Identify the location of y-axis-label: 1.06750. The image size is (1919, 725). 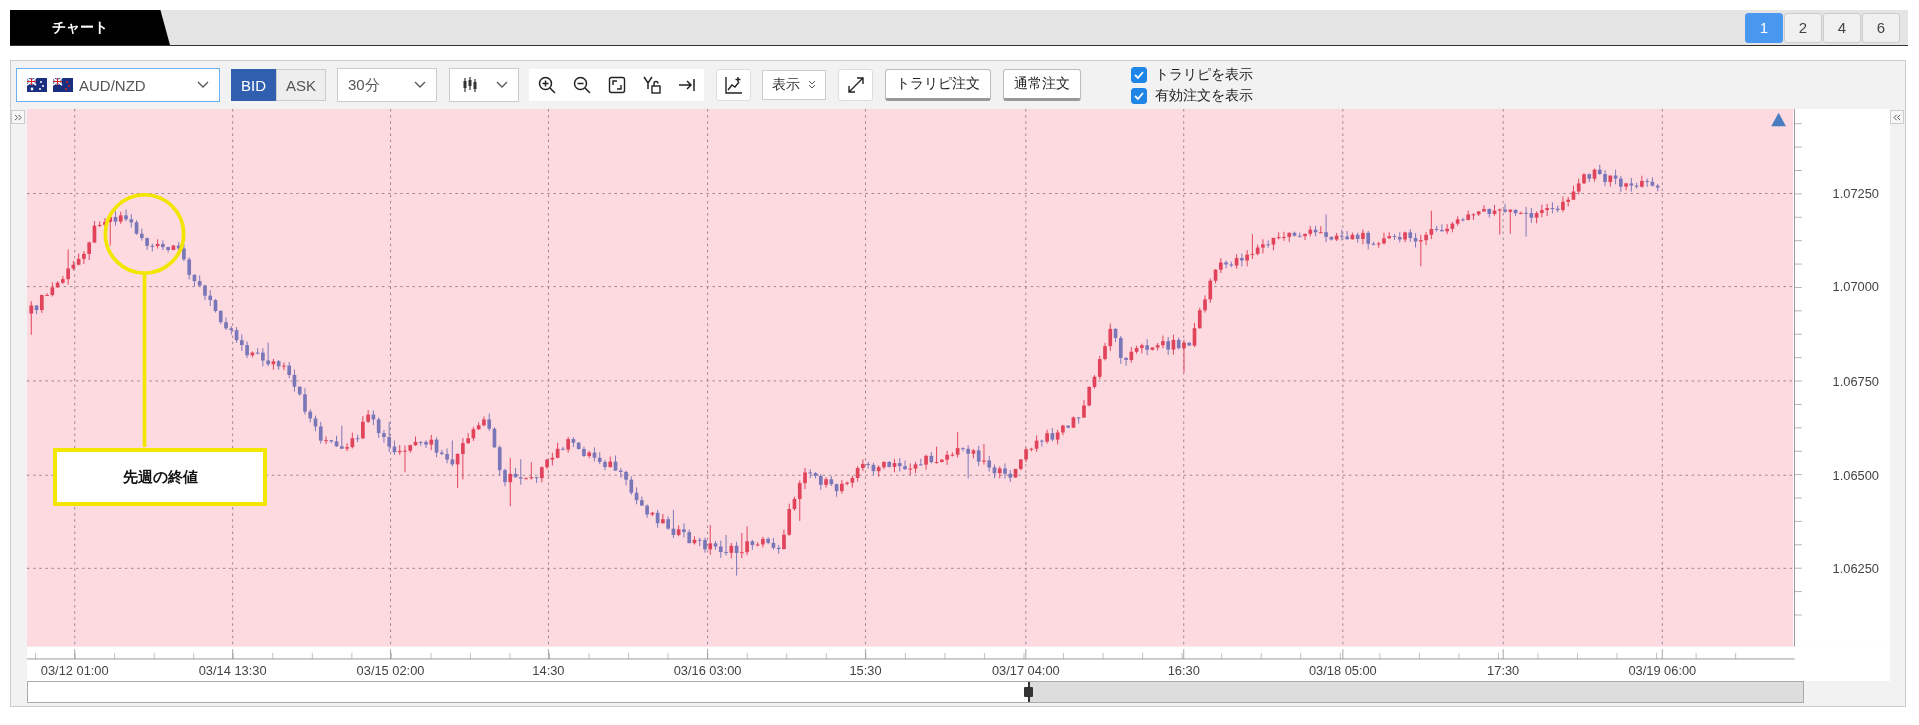
(1855, 381).